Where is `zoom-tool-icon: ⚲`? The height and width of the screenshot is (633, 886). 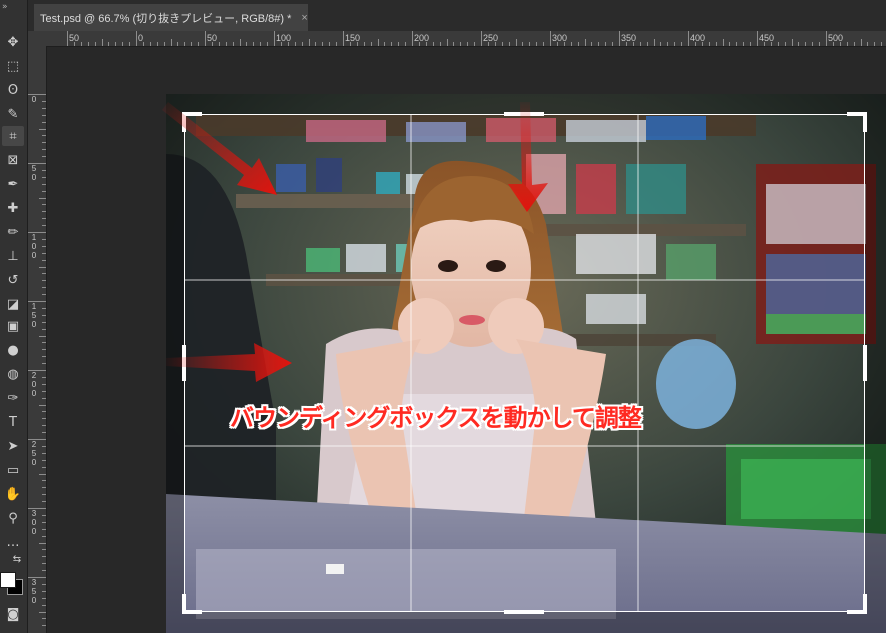 zoom-tool-icon: ⚲ is located at coordinates (13, 518).